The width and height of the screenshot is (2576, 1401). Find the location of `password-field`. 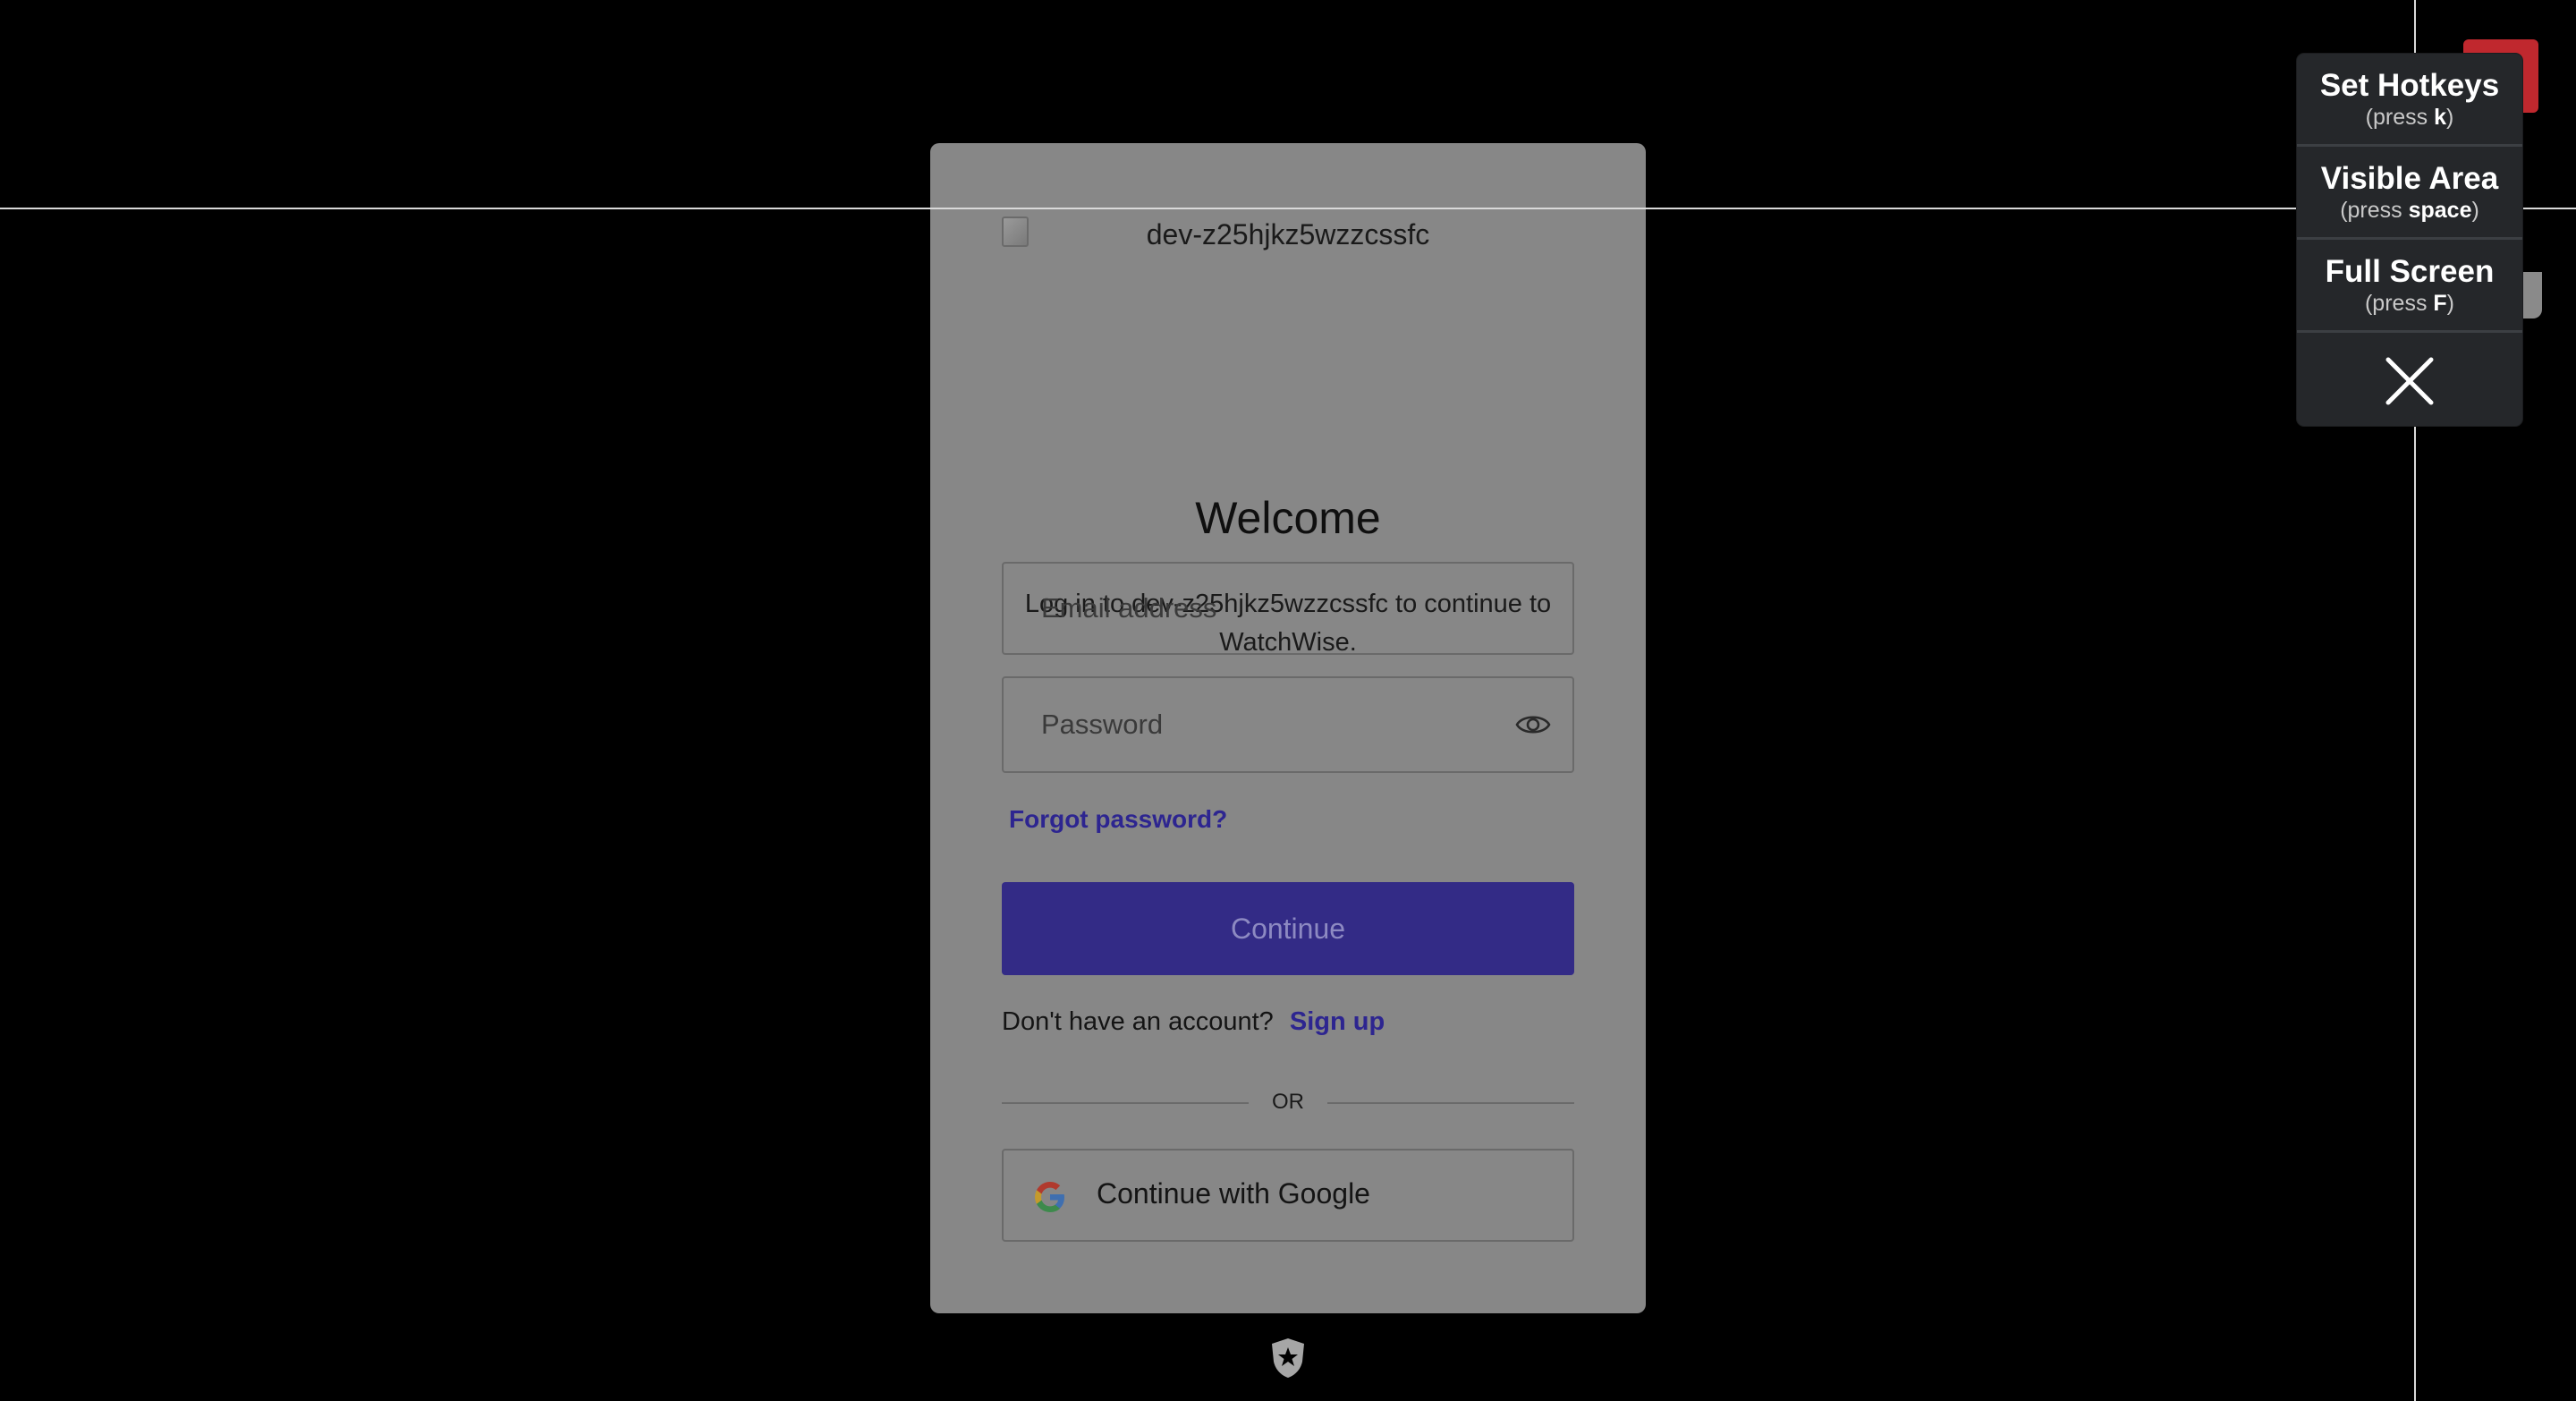

password-field is located at coordinates (1288, 724).